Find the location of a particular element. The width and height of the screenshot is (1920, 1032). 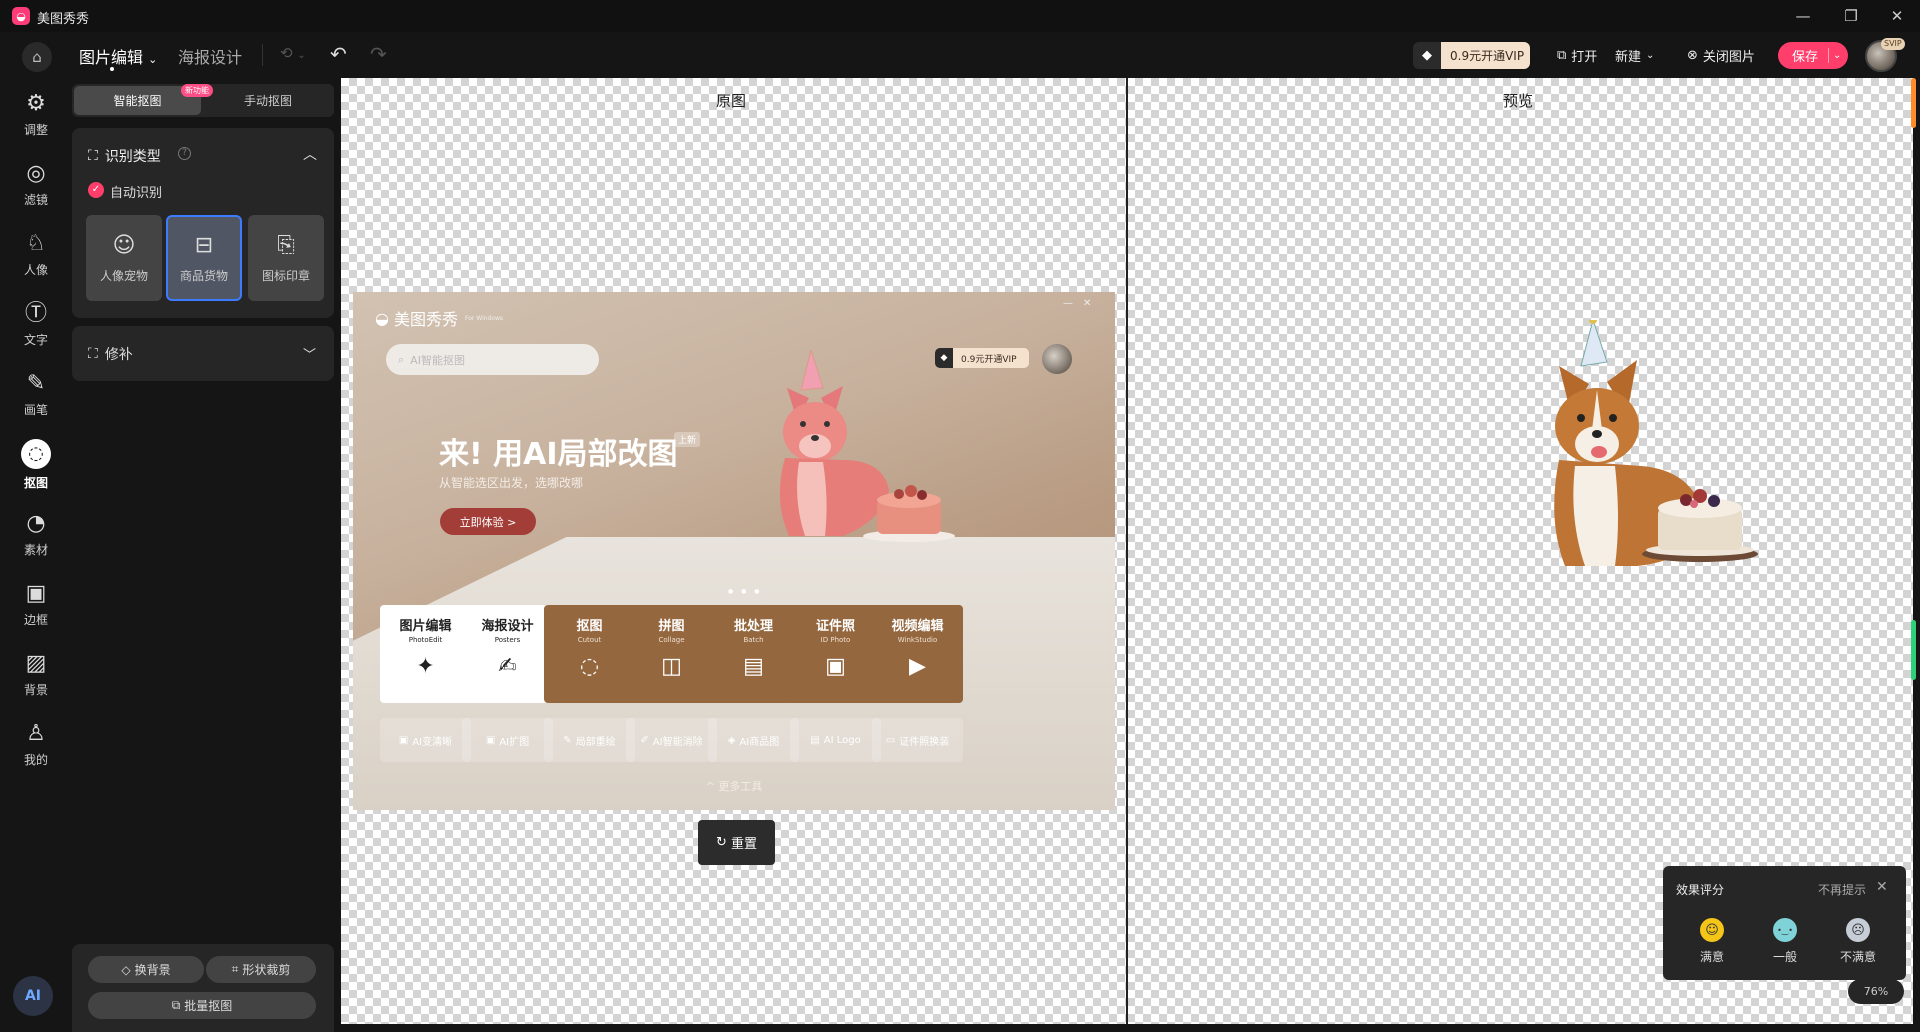

toolbar-divider is located at coordinates (262, 55).